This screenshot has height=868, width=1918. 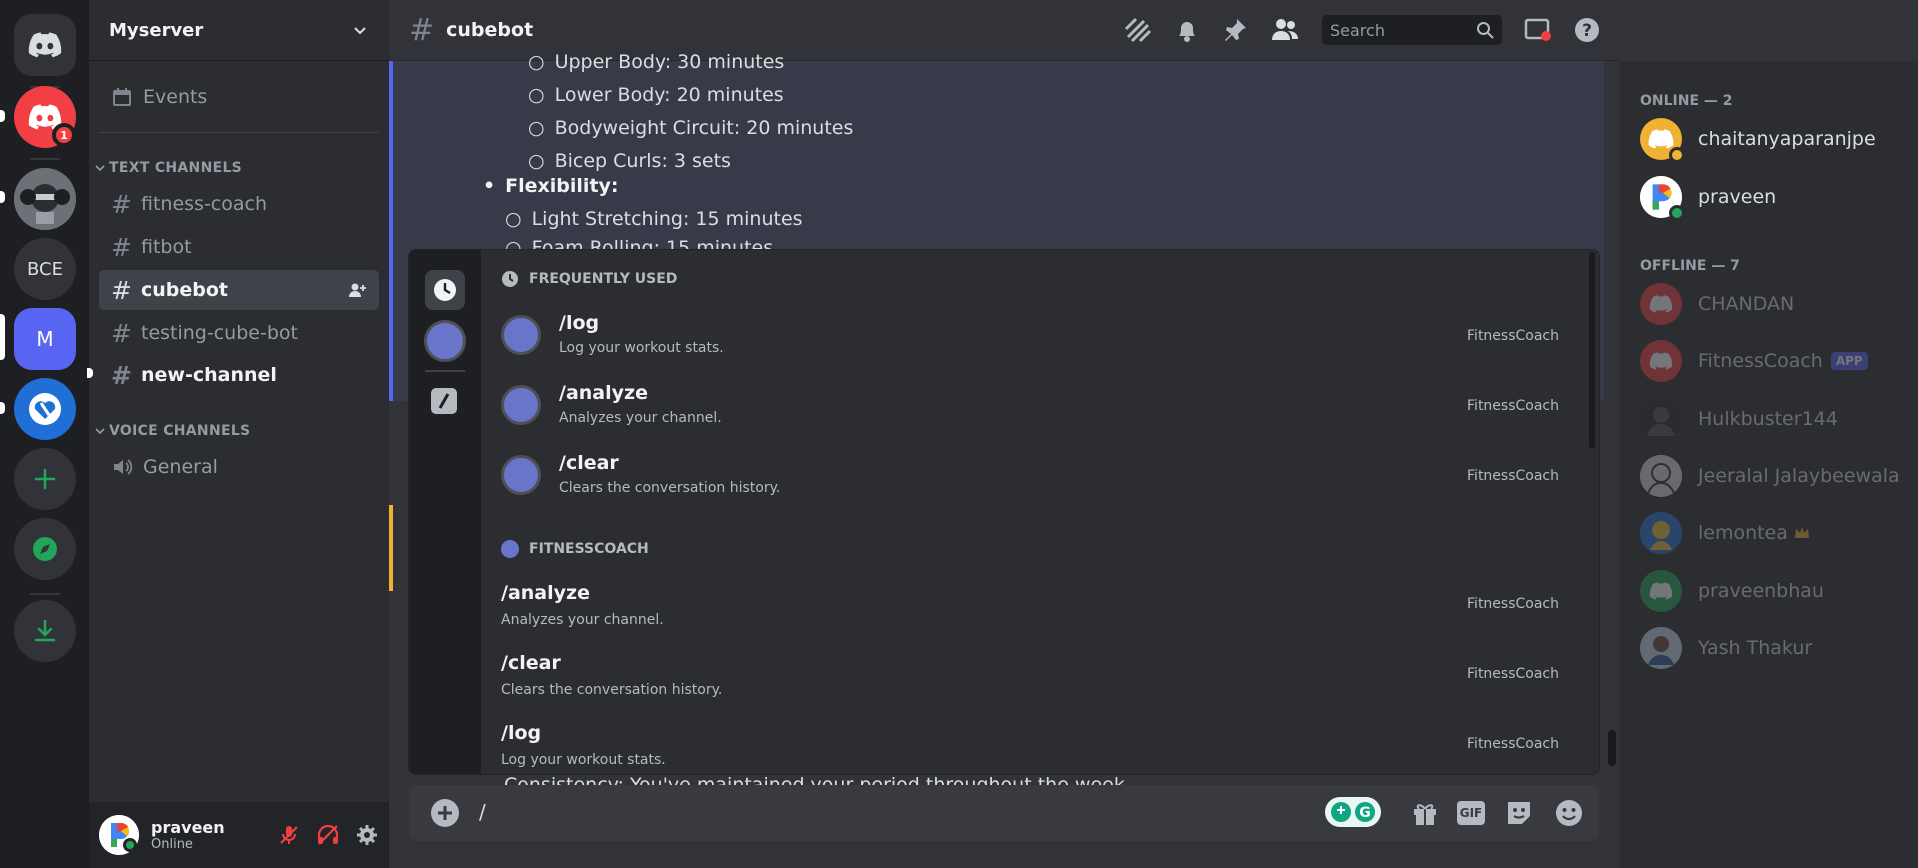 I want to click on member-name: Yash Thakur, so click(x=1755, y=648).